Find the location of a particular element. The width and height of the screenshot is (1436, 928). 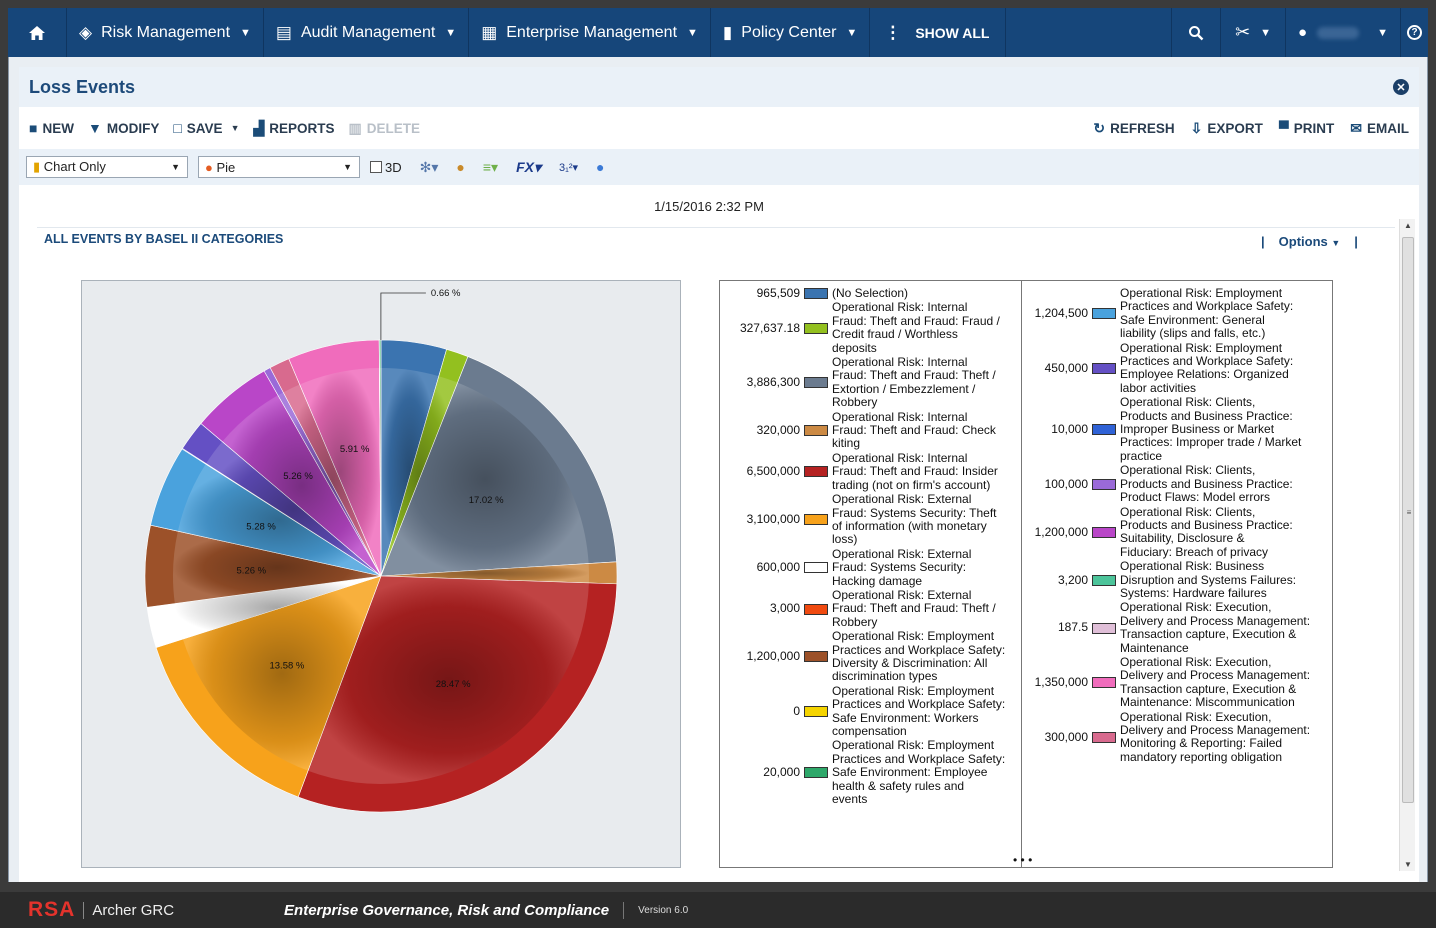

trash-icon: ▥ is located at coordinates (355, 127).